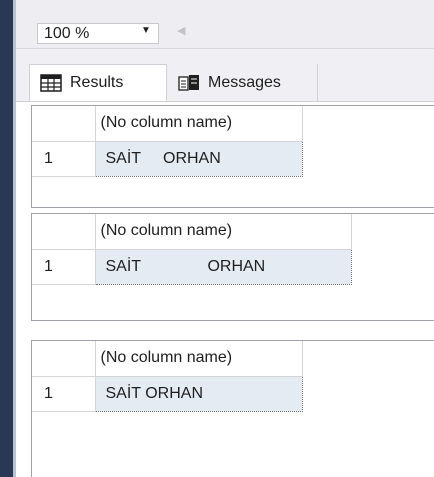 The width and height of the screenshot is (434, 477). I want to click on tab-results-label: Results, so click(97, 82).